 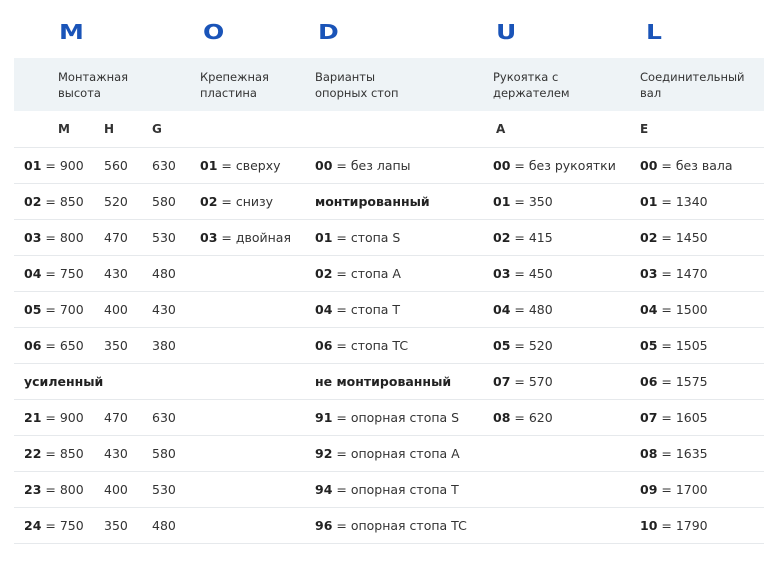 I want to click on cell-g-value: 430, so click(x=164, y=309).